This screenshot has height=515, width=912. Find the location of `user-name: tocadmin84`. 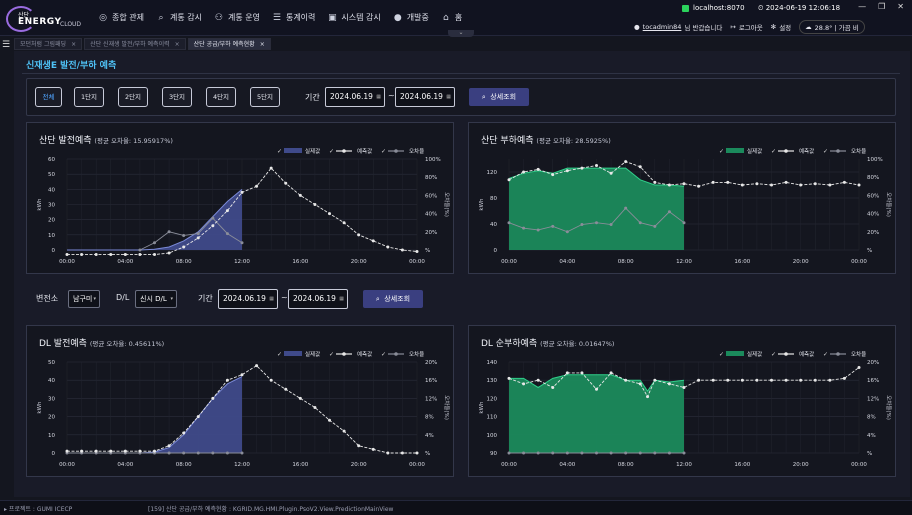

user-name: tocadmin84 is located at coordinates (662, 27).